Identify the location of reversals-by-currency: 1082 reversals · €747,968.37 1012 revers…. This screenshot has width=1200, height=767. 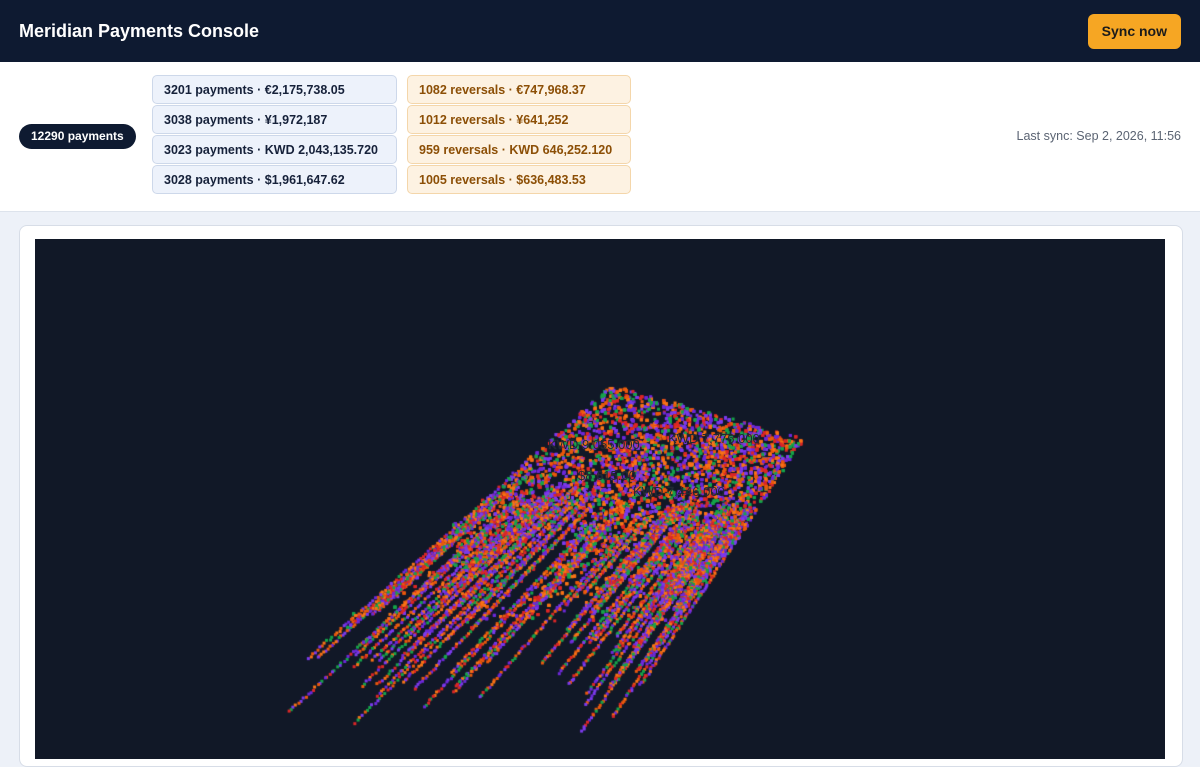
(519, 134).